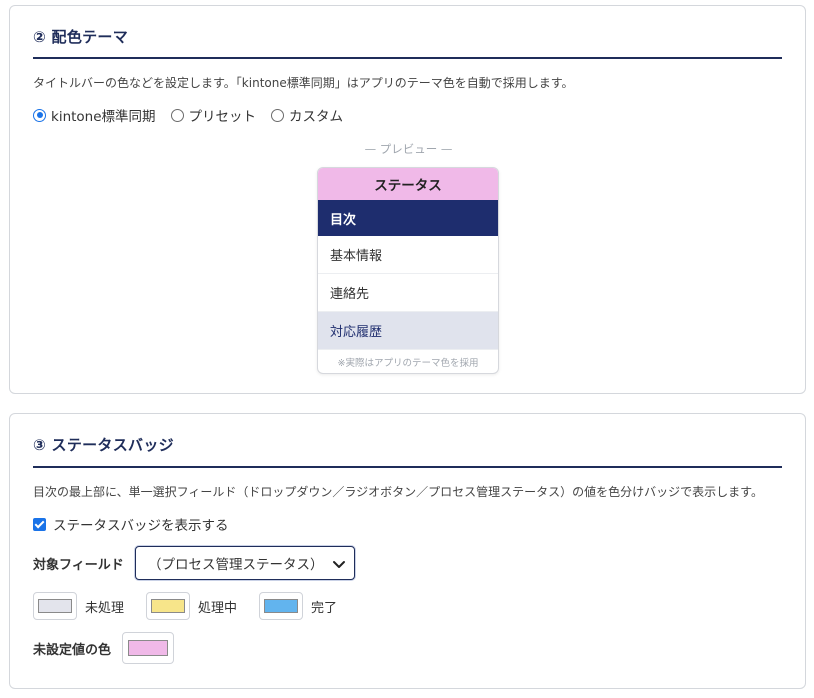 This screenshot has height=698, width=814. I want to click on radio-custom: カスタム, so click(307, 115).